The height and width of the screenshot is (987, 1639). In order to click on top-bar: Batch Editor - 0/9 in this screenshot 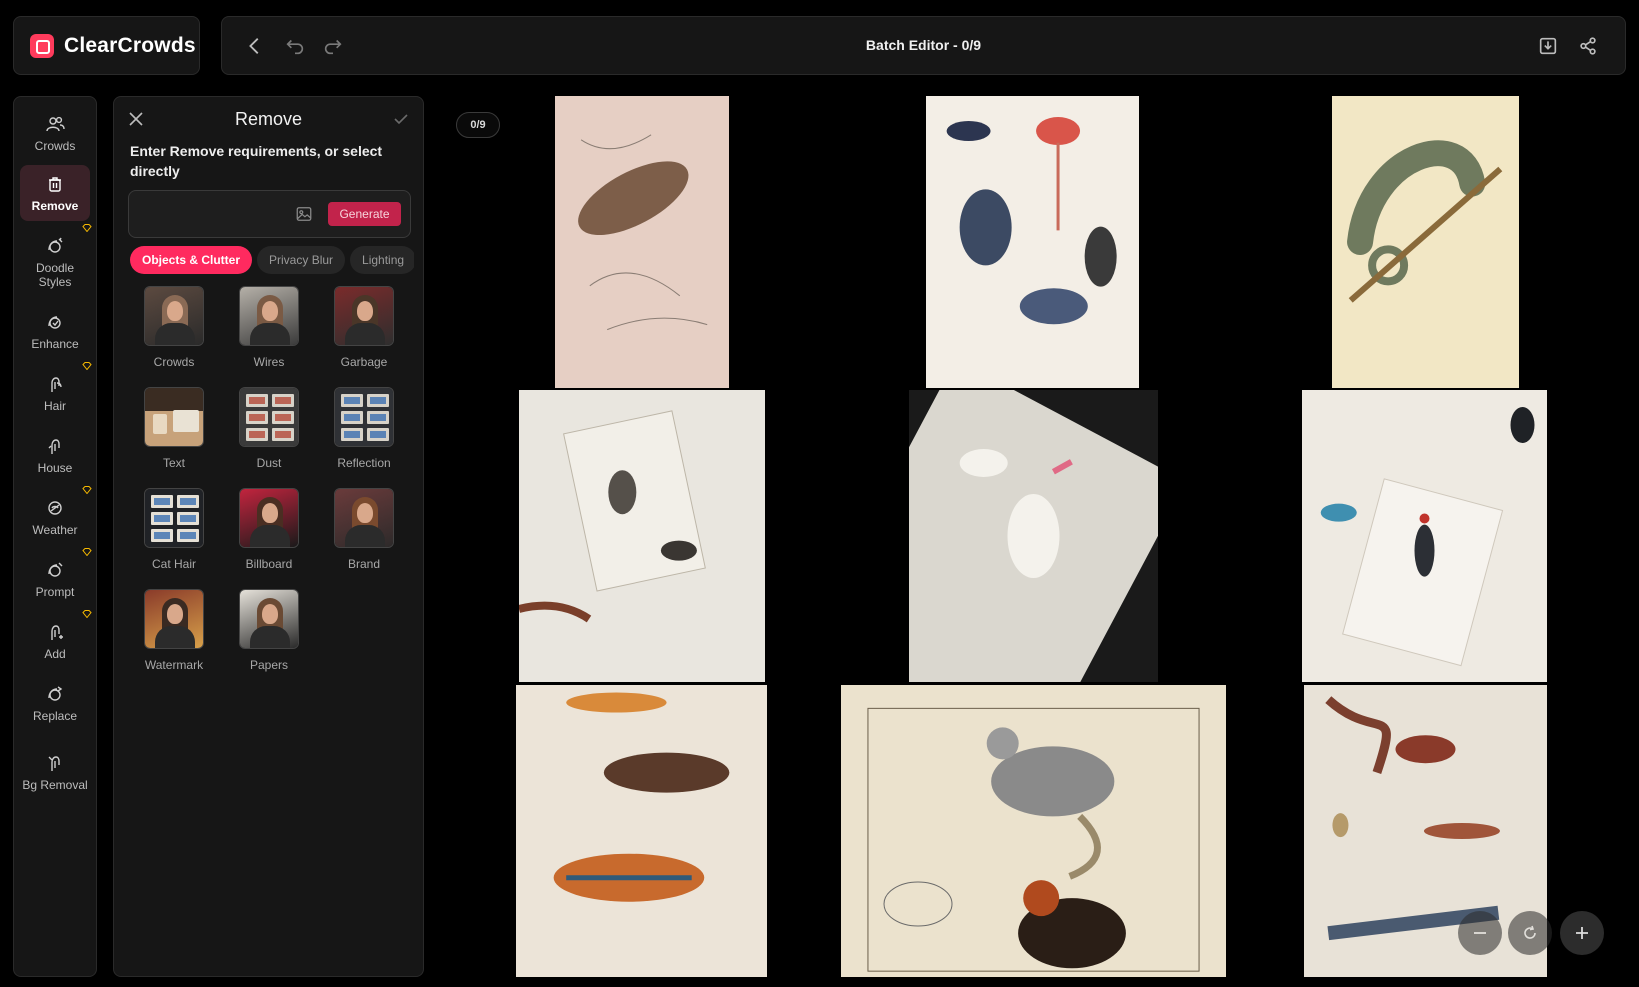, I will do `click(923, 45)`.